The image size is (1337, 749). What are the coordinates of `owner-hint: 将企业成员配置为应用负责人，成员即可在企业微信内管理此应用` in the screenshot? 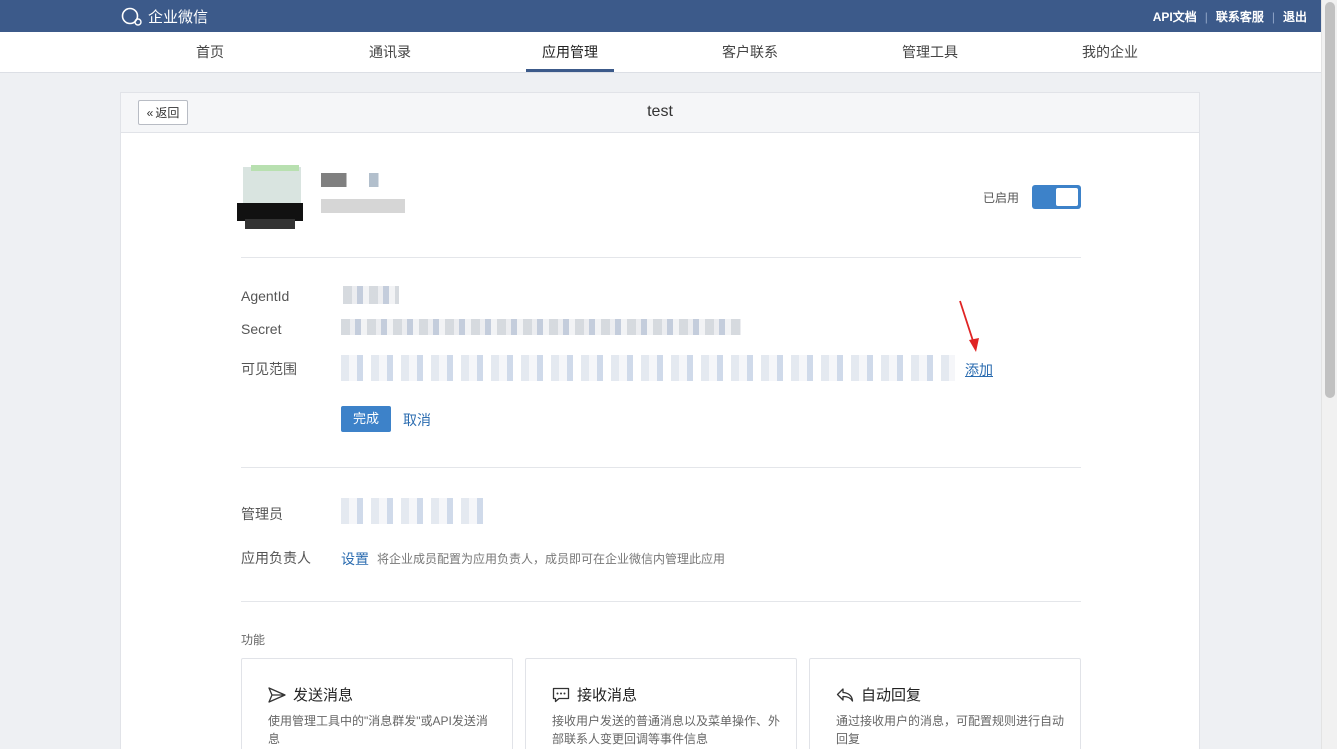 It's located at (551, 559).